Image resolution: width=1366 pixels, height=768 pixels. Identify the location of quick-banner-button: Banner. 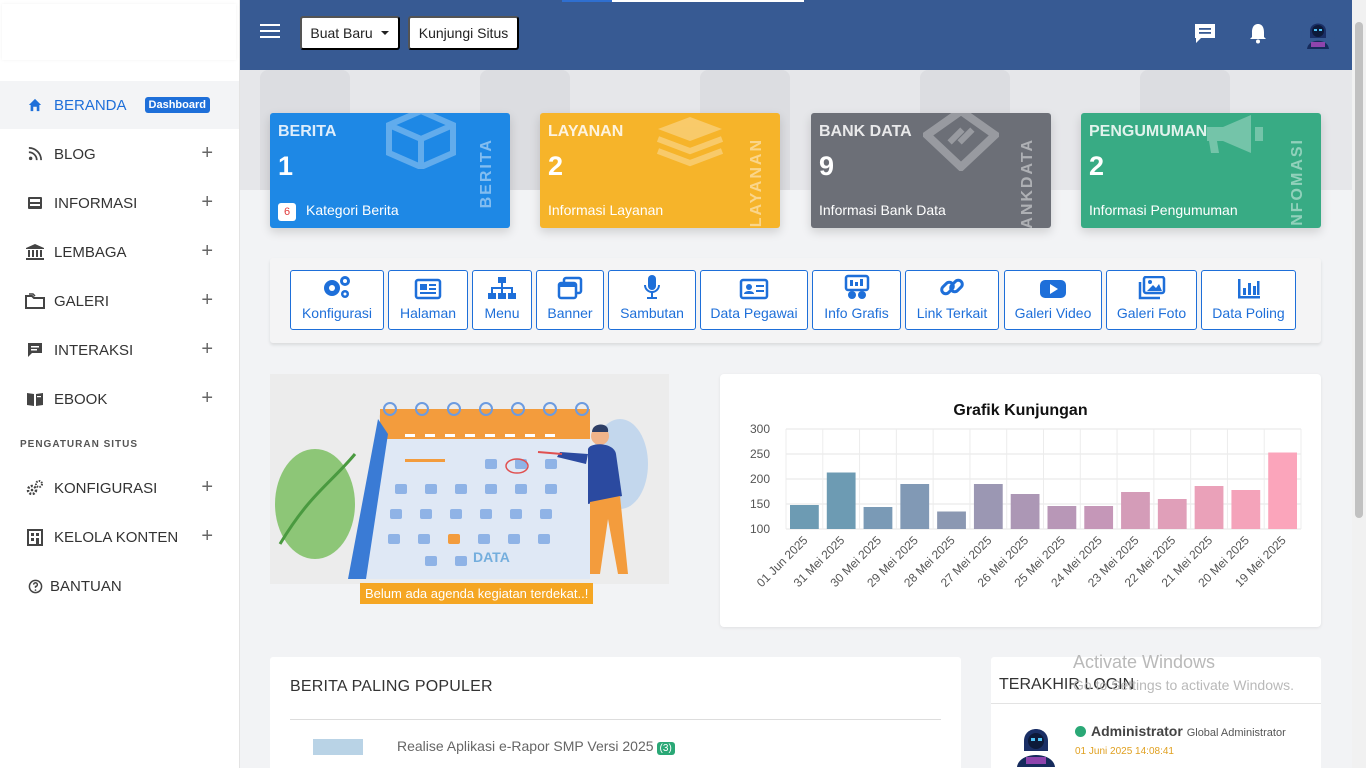
(570, 300).